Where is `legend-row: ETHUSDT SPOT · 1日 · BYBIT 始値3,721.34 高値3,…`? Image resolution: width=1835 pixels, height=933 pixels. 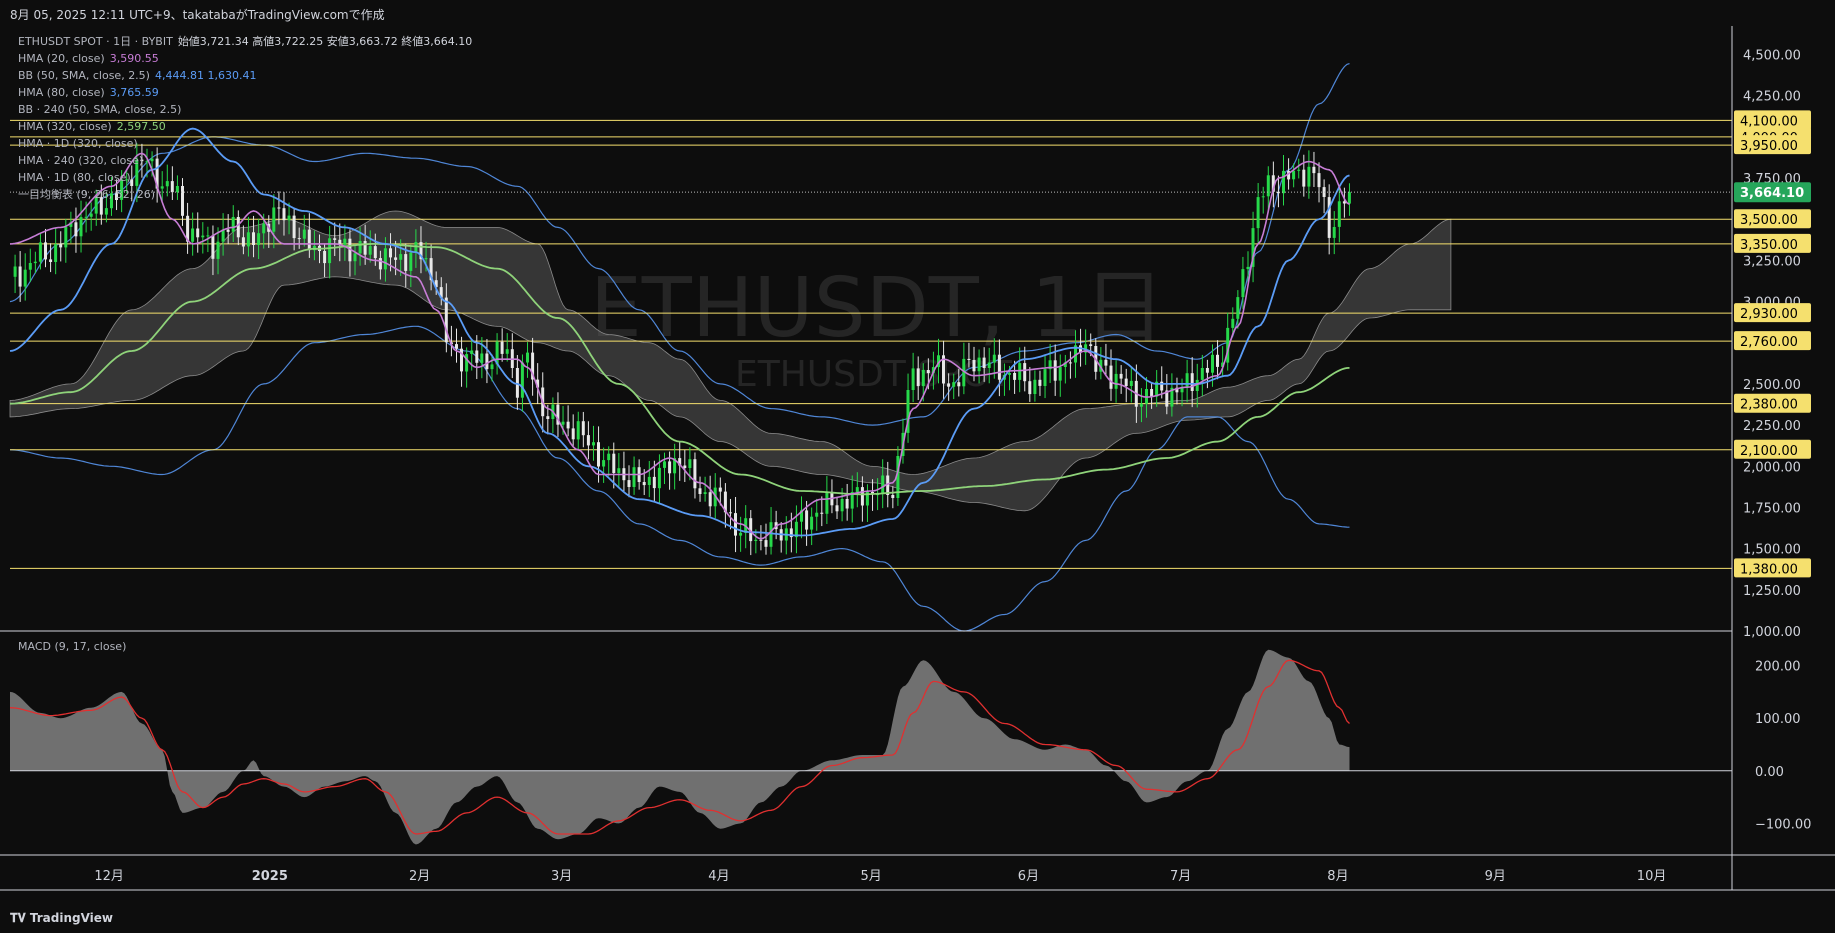
legend-row: ETHUSDT SPOT · 1日 · BYBIT 始値3,721.34 高値3,… is located at coordinates (245, 41).